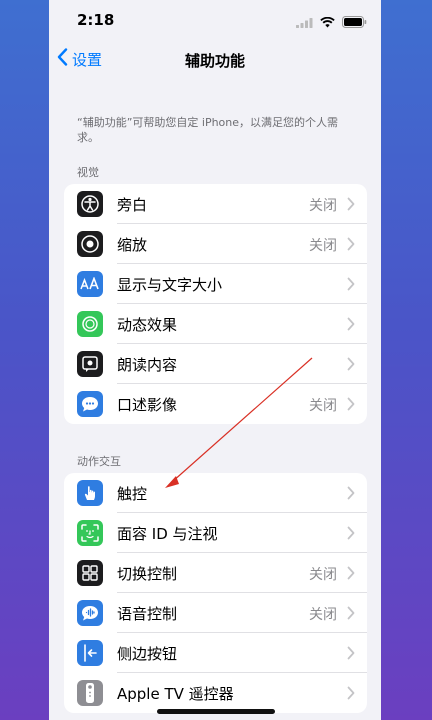  Describe the element at coordinates (90, 244) in the screenshot. I see `zoom-icon` at that location.